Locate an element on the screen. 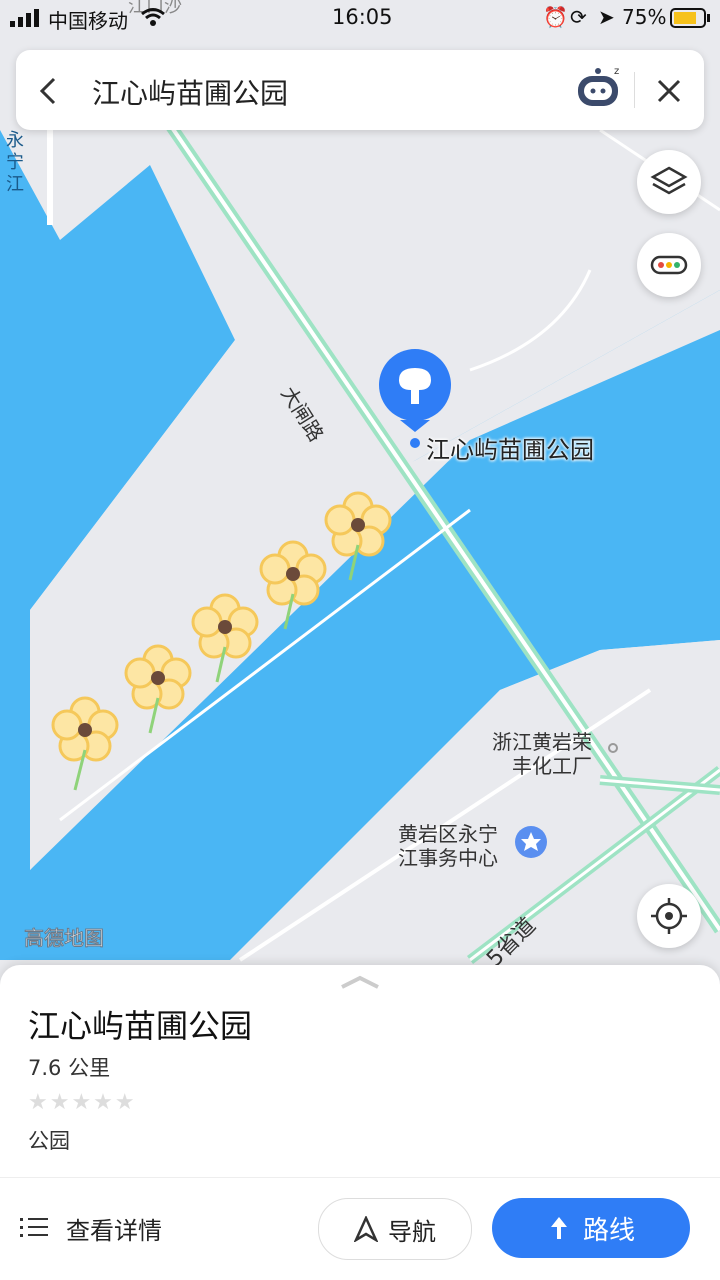  clock: 16:05 is located at coordinates (362, 17).